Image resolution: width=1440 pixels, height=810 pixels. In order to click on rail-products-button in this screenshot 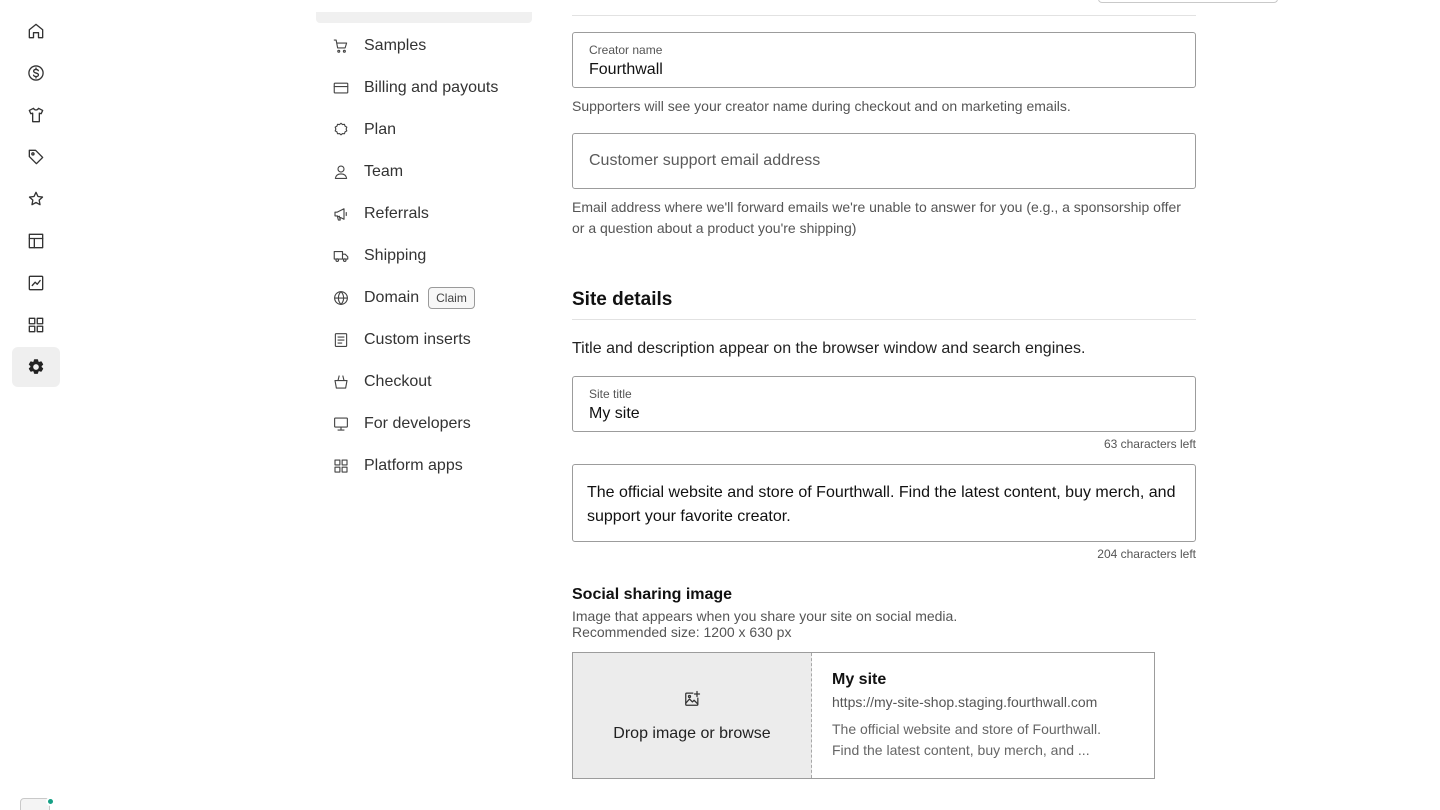, I will do `click(36, 115)`.